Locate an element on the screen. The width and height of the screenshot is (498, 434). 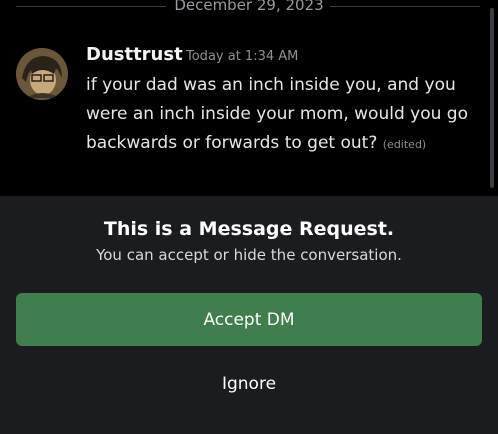
date-divider: December 29, 2023 is located at coordinates (249, 8).